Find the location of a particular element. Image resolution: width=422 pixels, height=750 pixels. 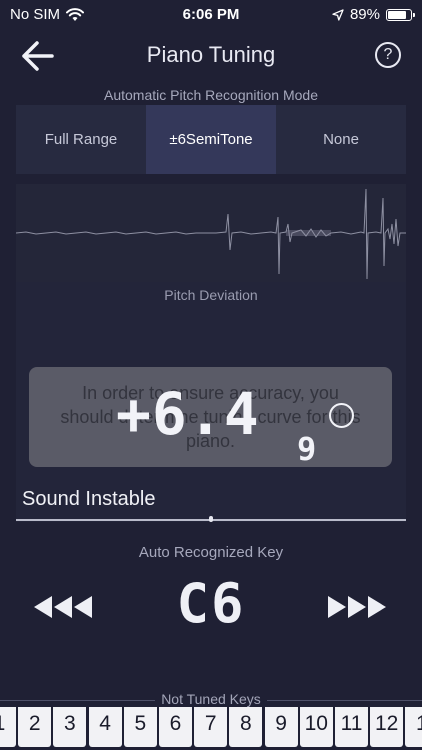

next-key-button is located at coordinates (355, 607).